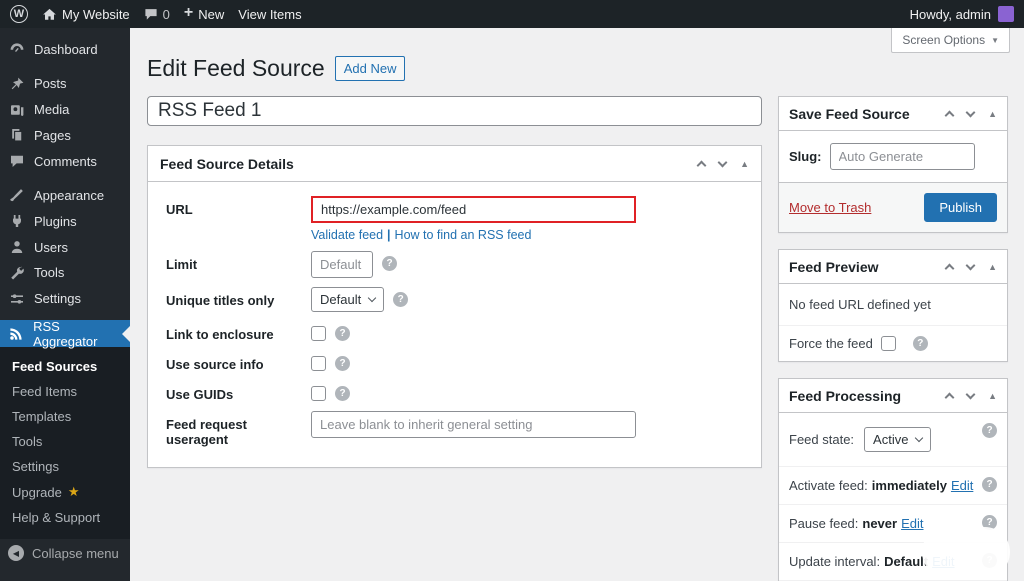  I want to click on unique-titles-label: Unique titles only, so click(220, 300).